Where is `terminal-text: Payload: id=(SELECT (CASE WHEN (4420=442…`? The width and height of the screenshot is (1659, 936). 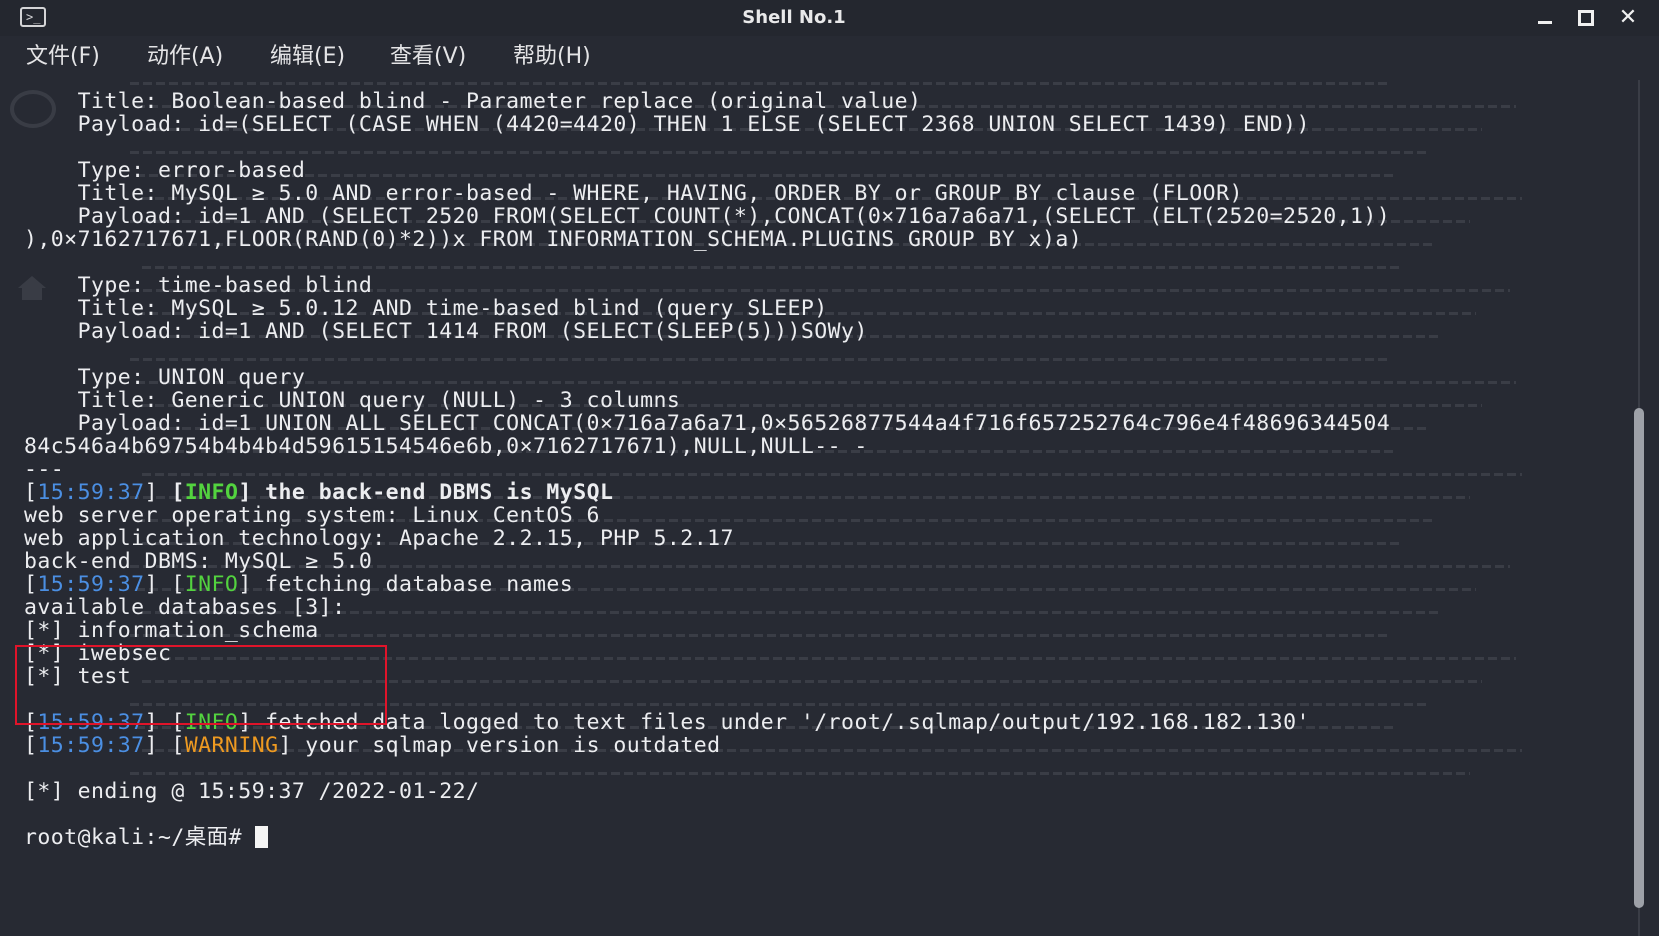 terminal-text: Payload: id=(SELECT (CASE WHEN (4420=442… is located at coordinates (667, 124).